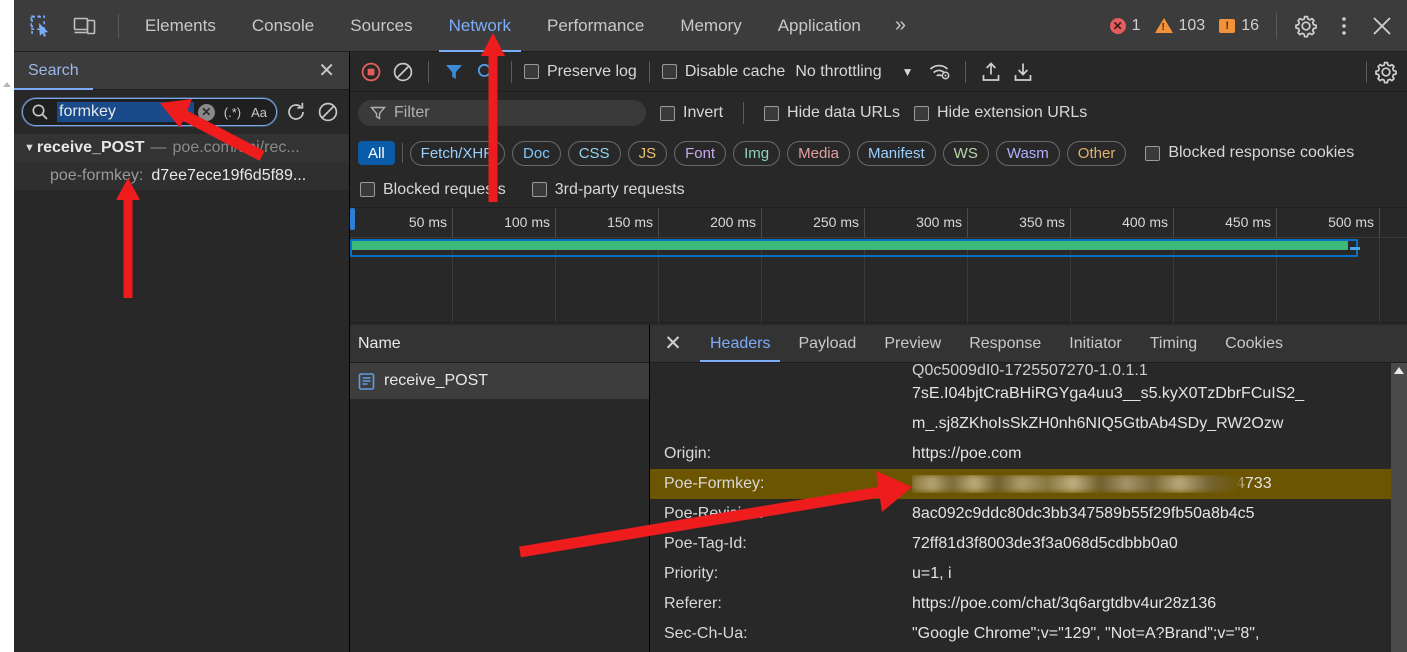 Image resolution: width=1407 pixels, height=652 pixels. I want to click on regex-toggle: (.*), so click(232, 112).